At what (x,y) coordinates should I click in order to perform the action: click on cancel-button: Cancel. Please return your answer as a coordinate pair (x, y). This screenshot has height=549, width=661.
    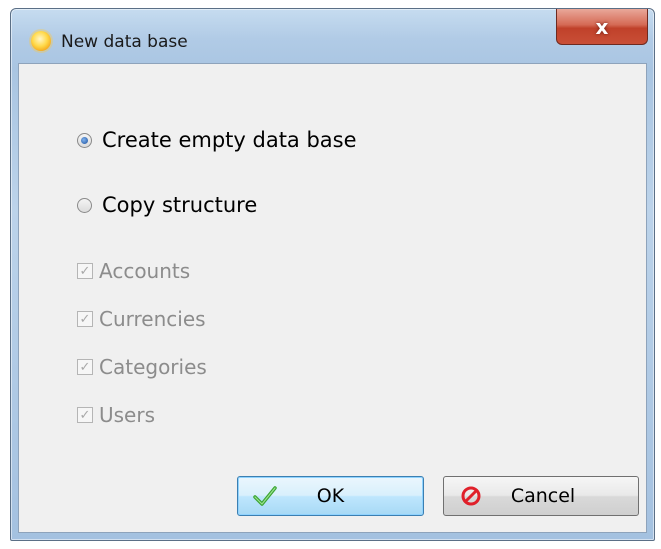
    Looking at the image, I should click on (541, 496).